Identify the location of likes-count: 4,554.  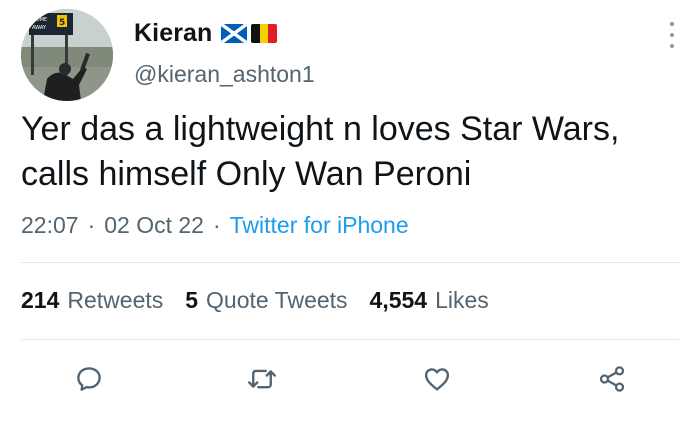
(398, 299).